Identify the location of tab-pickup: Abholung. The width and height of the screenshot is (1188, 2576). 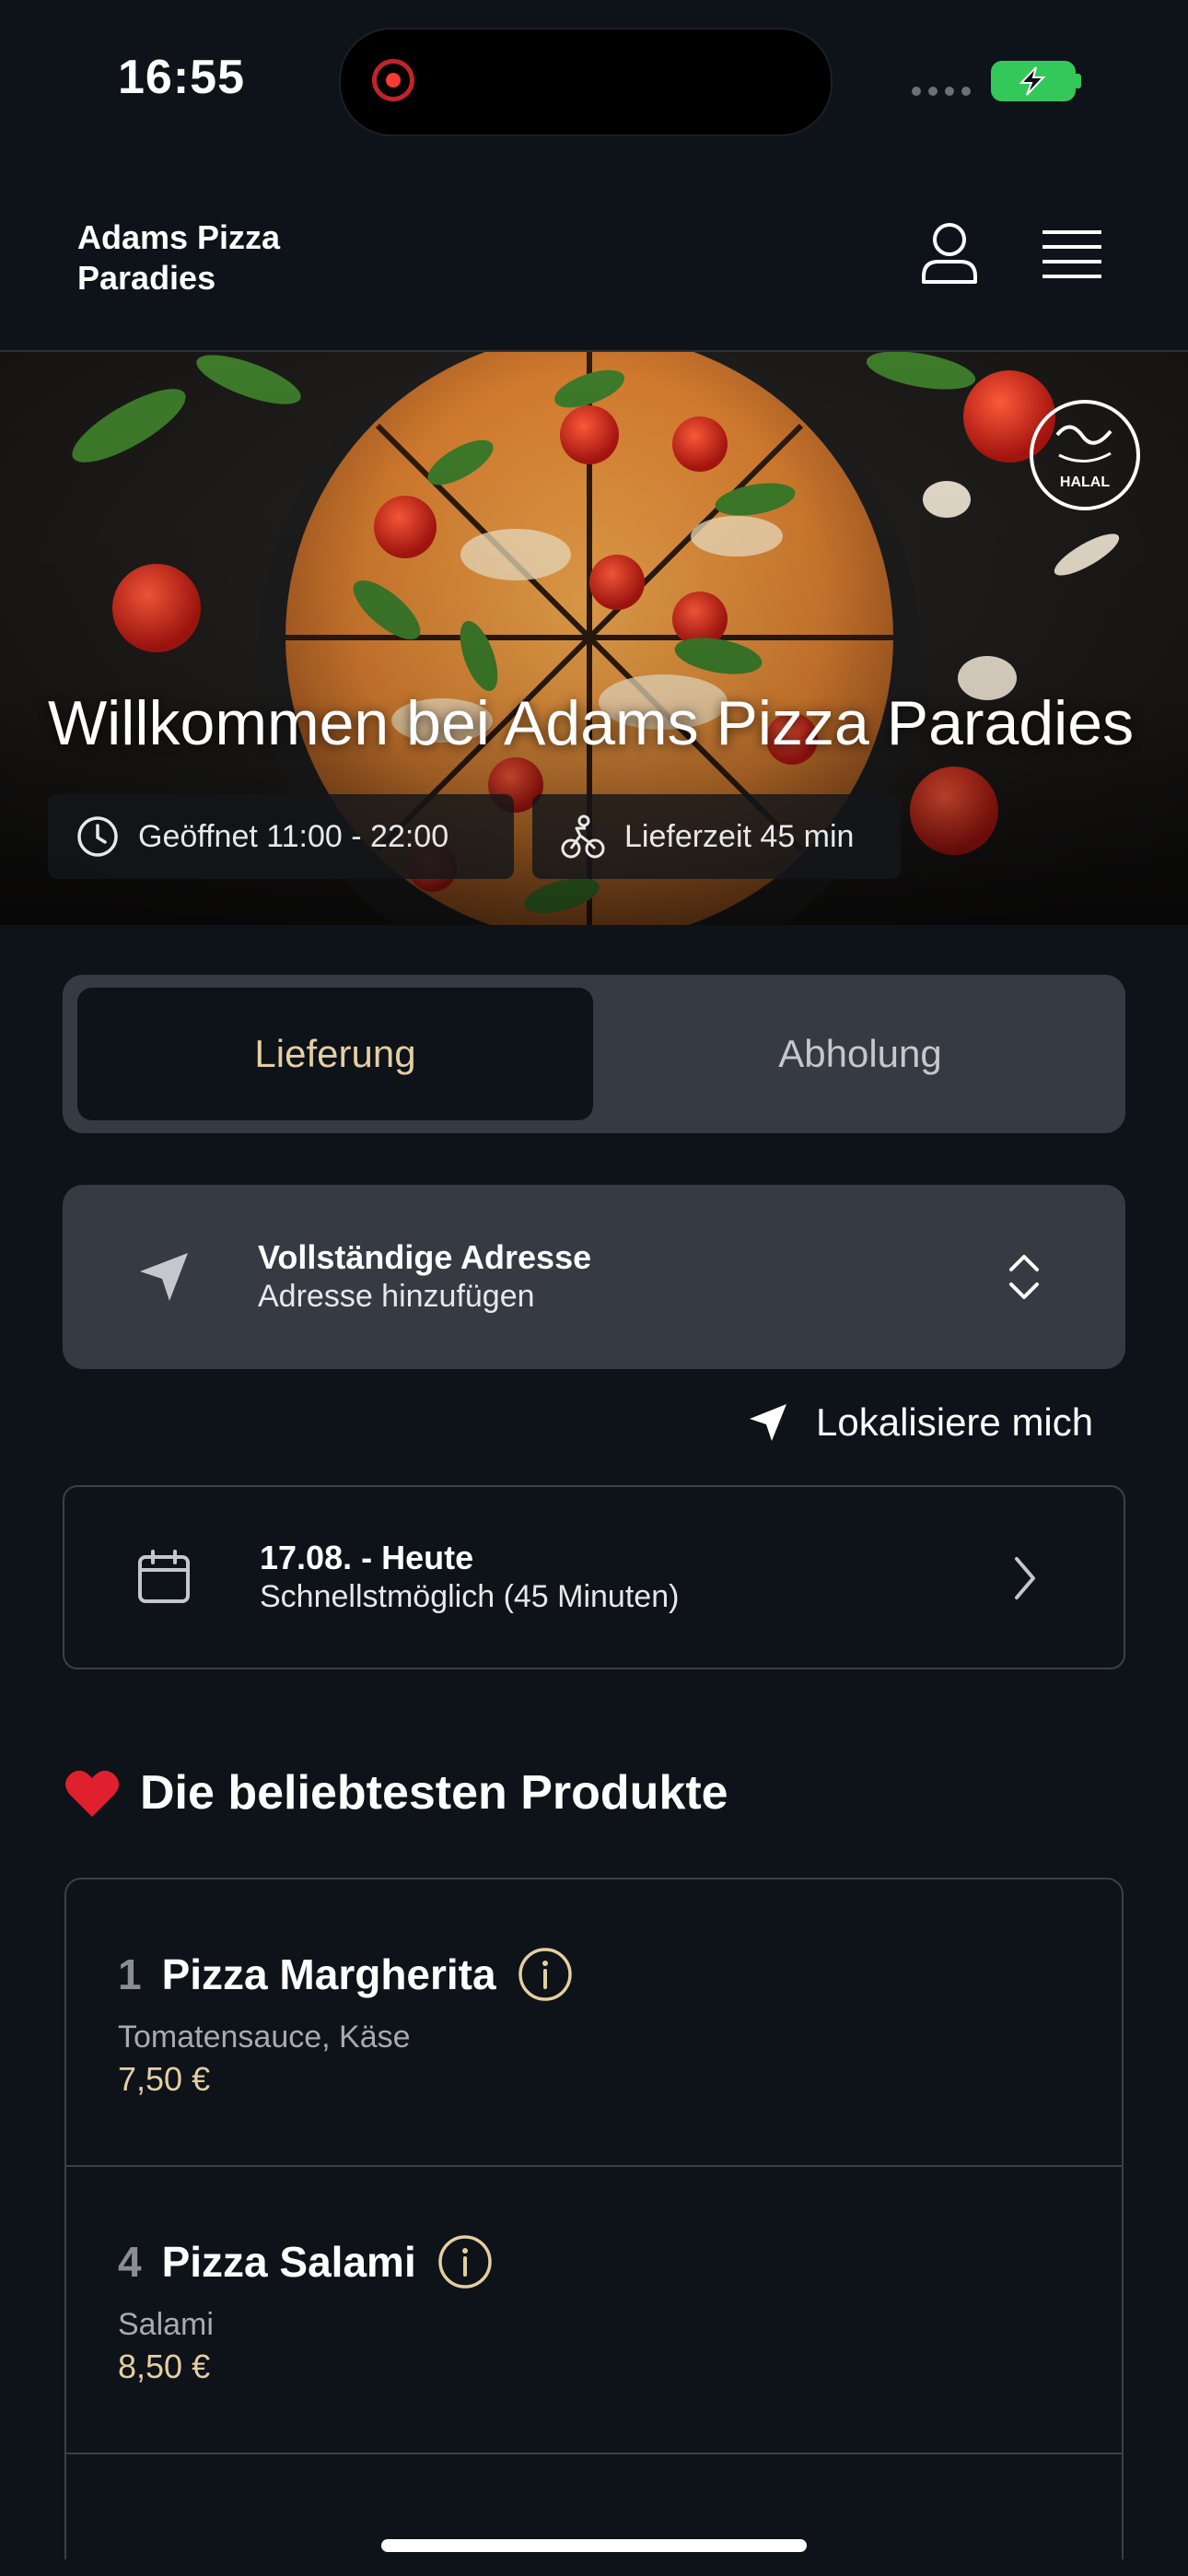
(860, 1054).